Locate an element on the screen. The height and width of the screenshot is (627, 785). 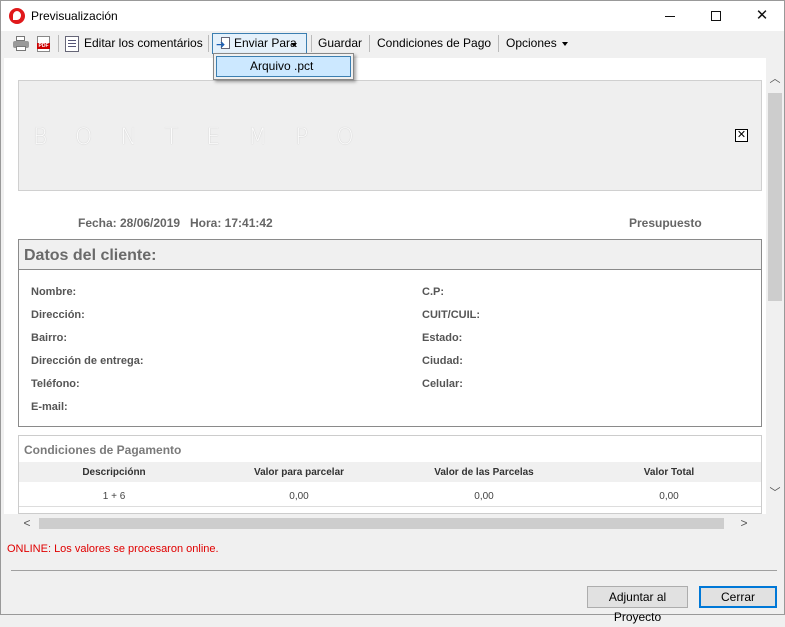
horizontal-scrollbar: < > is located at coordinates (391, 523).